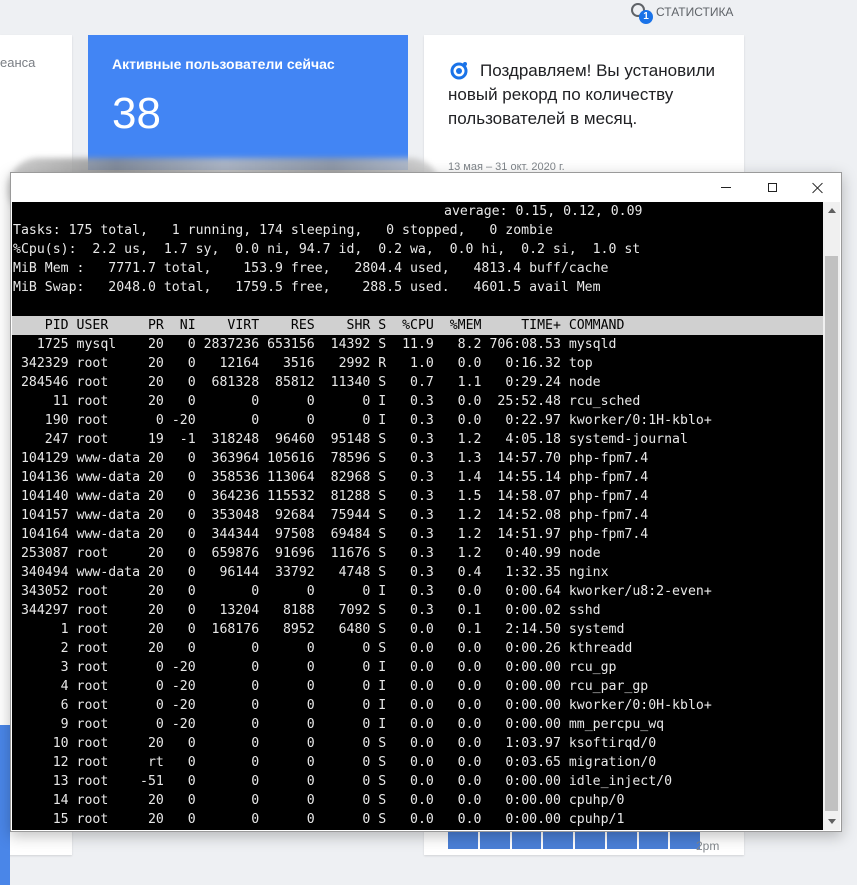 The image size is (857, 885). I want to click on cell-time: 2:14.50, so click(521, 629).